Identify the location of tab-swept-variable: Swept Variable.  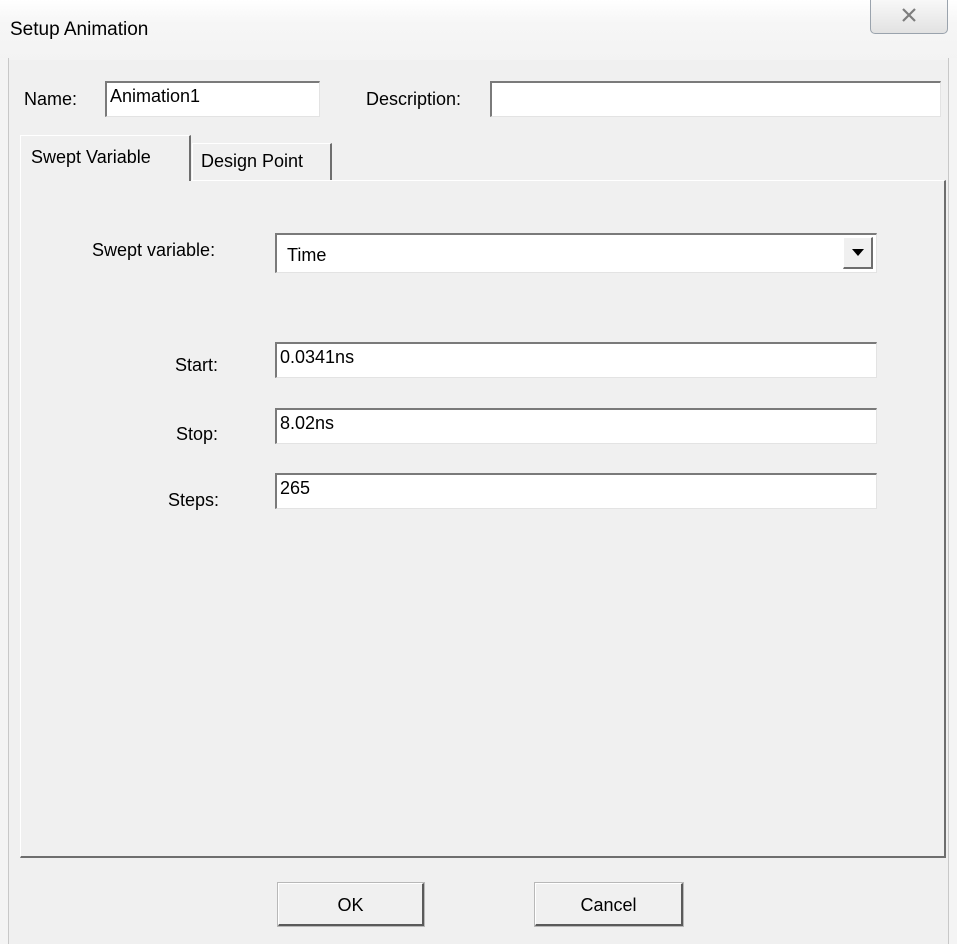
(105, 158).